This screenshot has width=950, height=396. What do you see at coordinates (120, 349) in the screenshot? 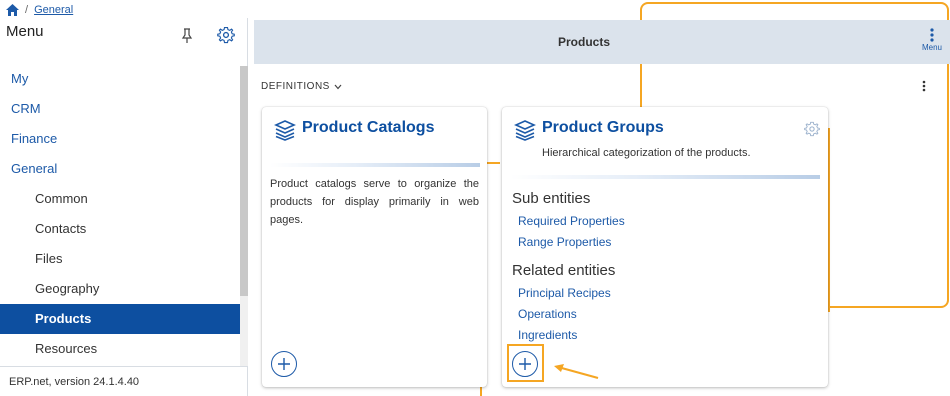
I see `sidebar-item-resources: Resources` at bounding box center [120, 349].